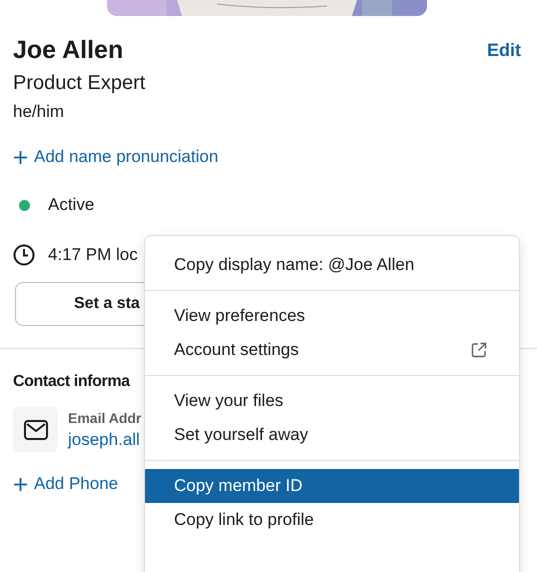 This screenshot has height=572, width=537. I want to click on contact-heading: Contact informa, so click(72, 382).